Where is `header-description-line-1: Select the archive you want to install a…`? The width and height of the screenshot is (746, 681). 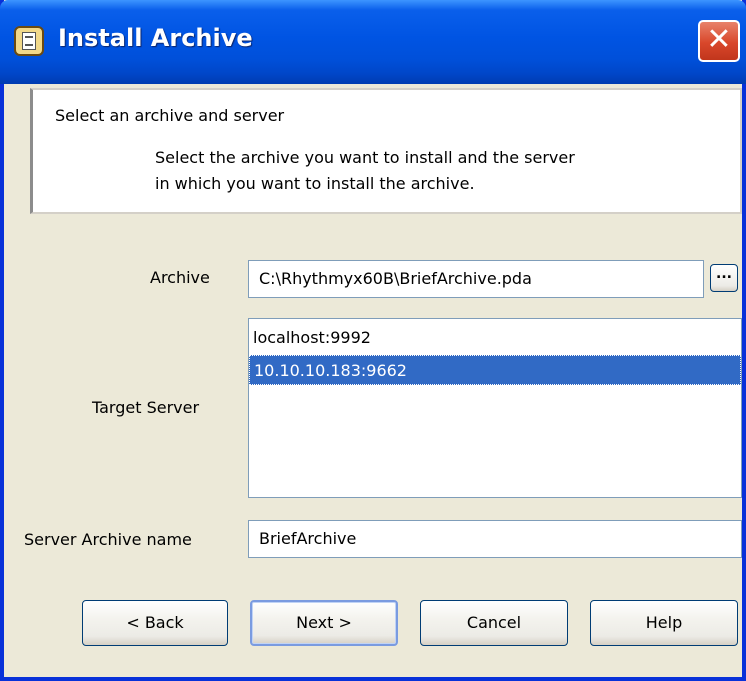
header-description-line-1: Select the archive you want to install a… is located at coordinates (365, 157).